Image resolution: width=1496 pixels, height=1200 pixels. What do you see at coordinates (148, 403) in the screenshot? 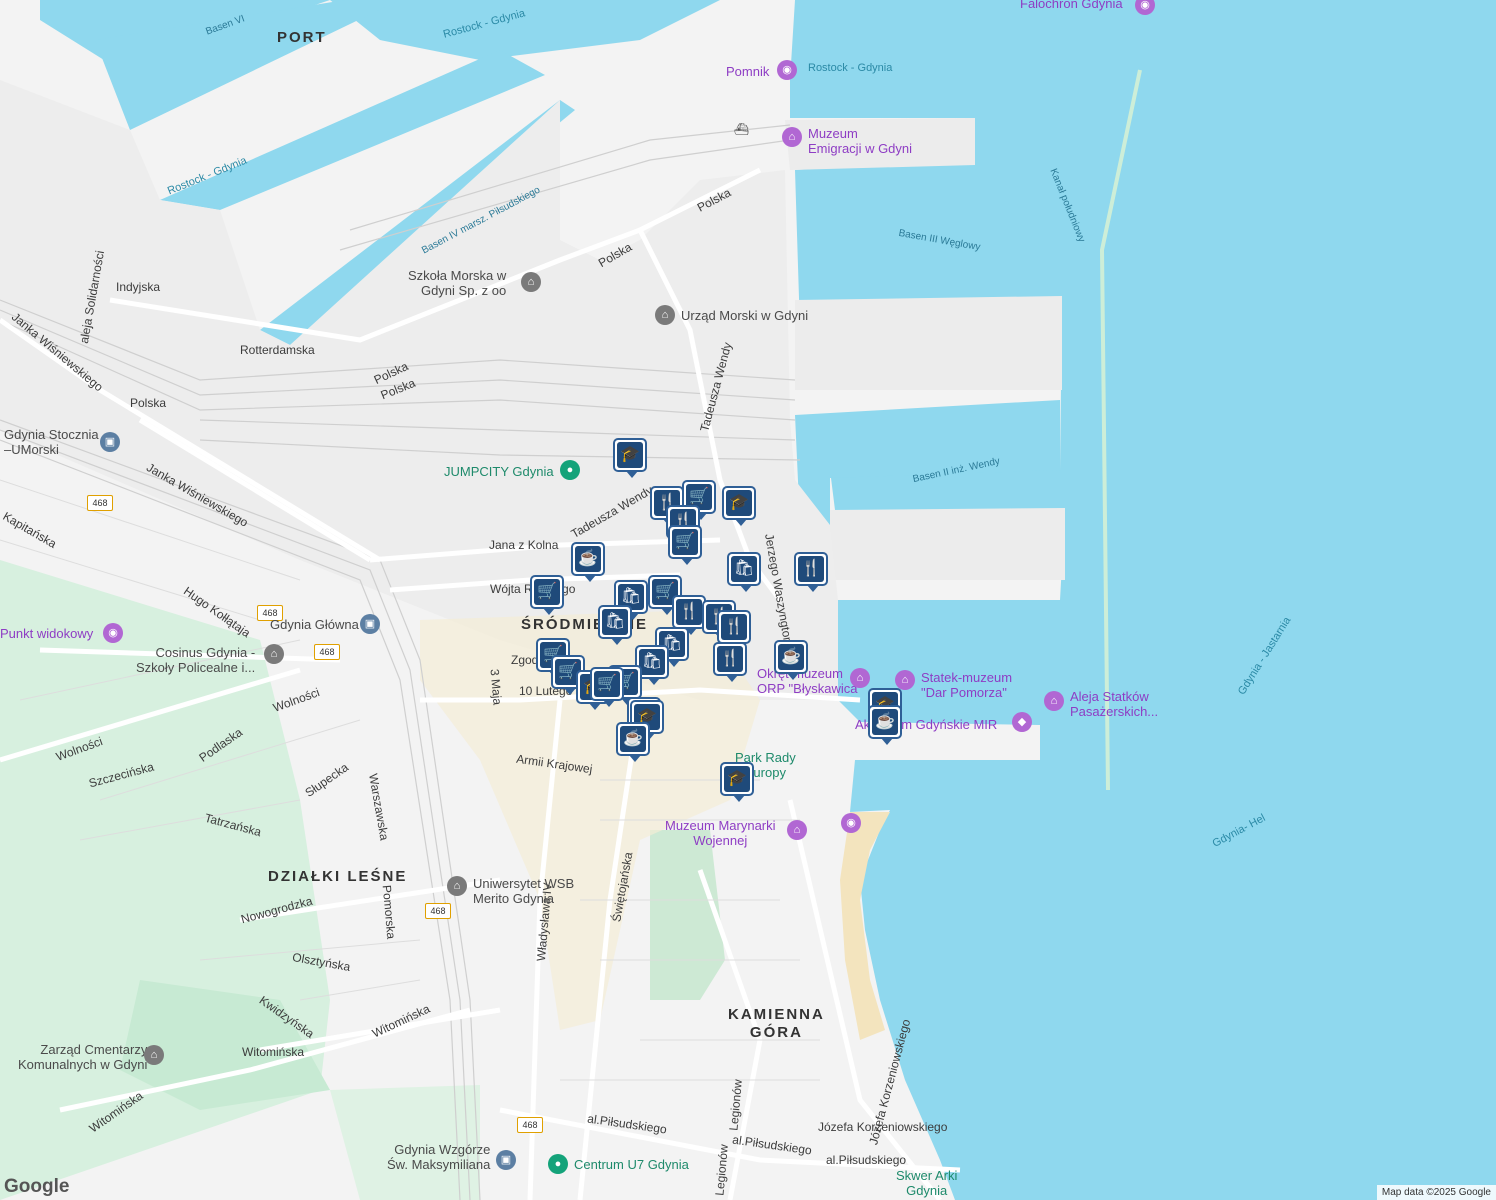
I see `street-polska-5: Polska` at bounding box center [148, 403].